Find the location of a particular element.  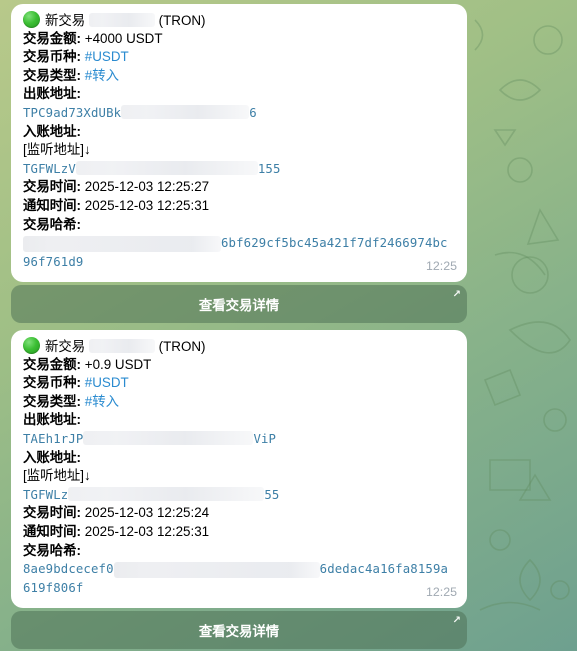

from-address-end: 6 is located at coordinates (253, 112).